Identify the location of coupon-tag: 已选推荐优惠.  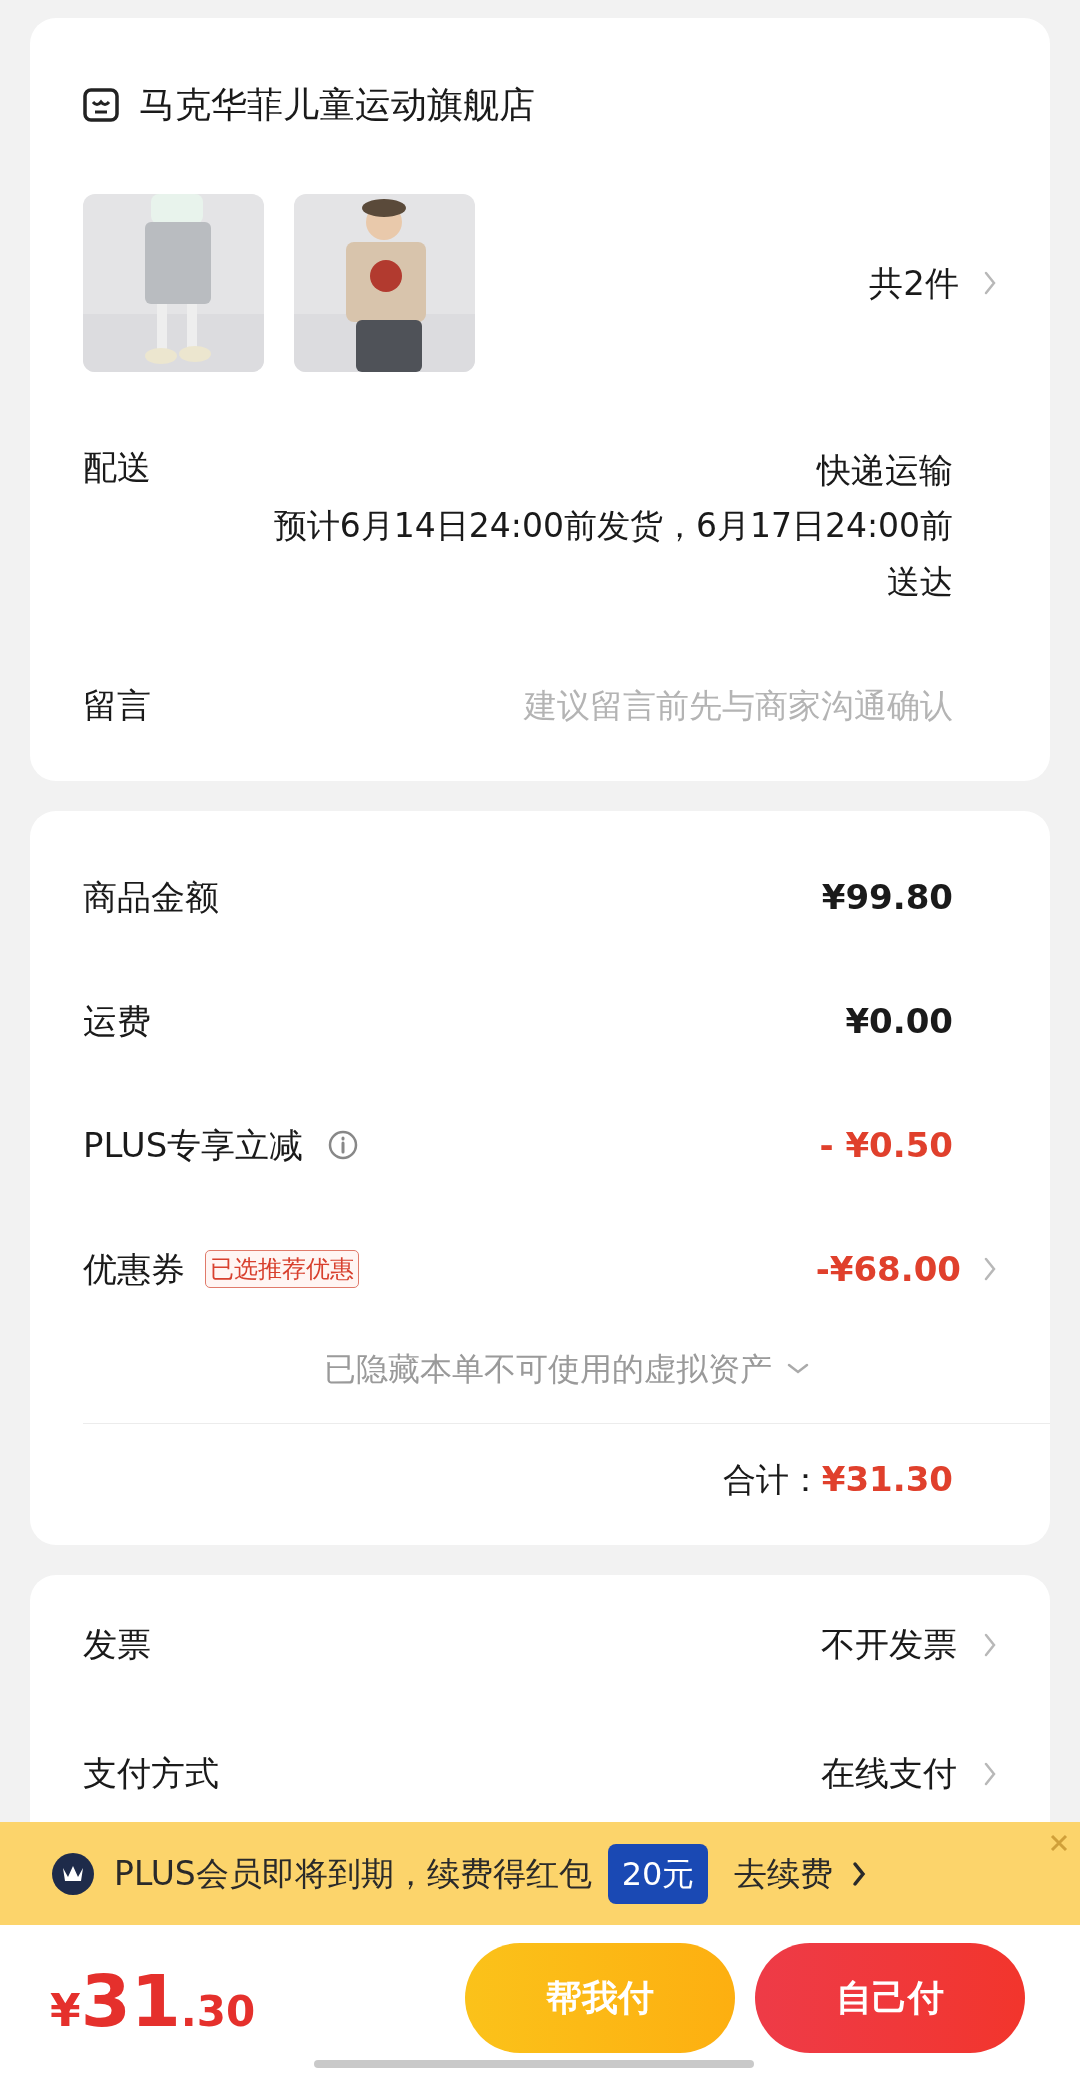
(282, 1269).